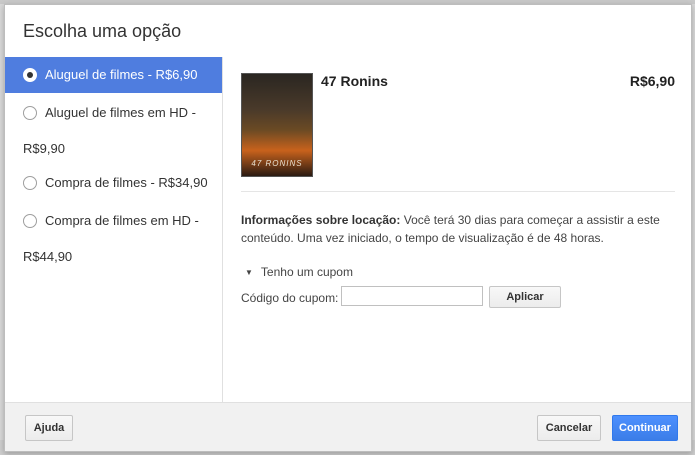 This screenshot has height=455, width=695. Describe the element at coordinates (121, 74) in the screenshot. I see `option-label: Aluguel de filmes - R$6,90` at that location.